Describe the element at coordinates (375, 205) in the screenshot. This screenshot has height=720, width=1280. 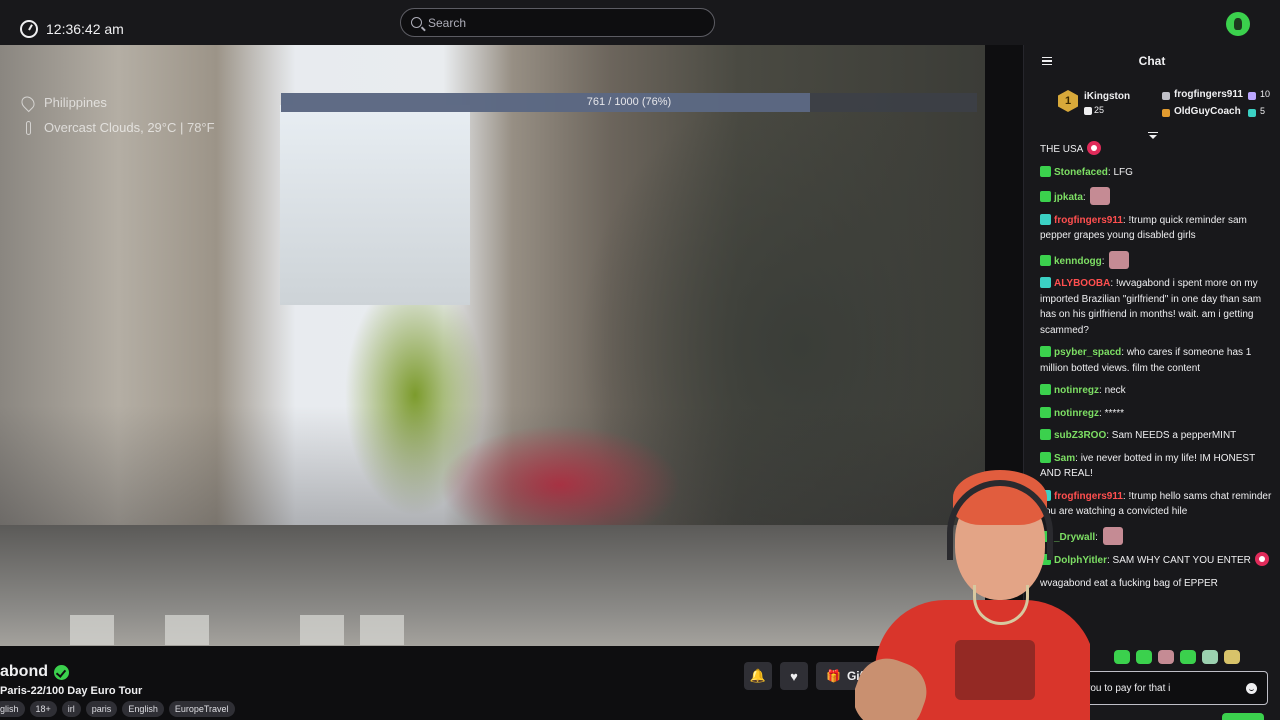
I see `video-sky` at that location.